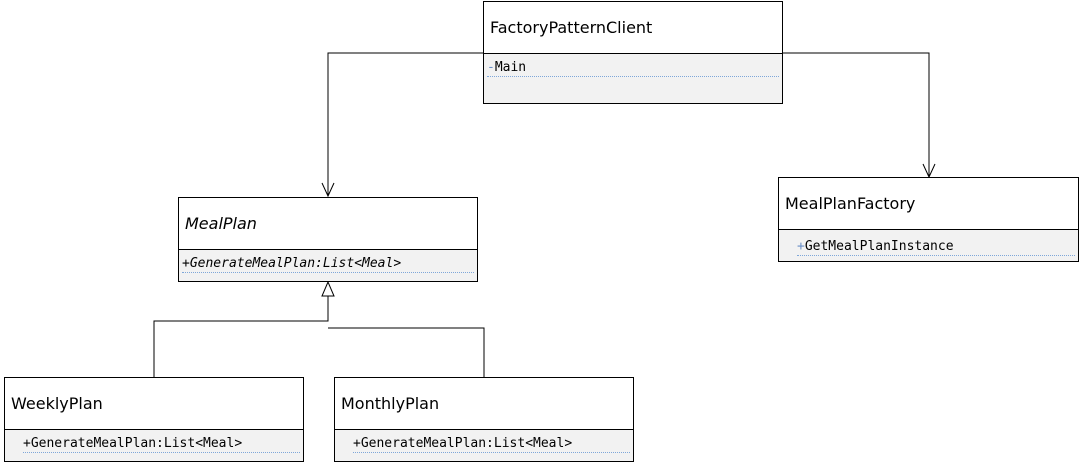 The width and height of the screenshot is (1080, 465). What do you see at coordinates (328, 288) in the screenshot?
I see `generalization-hollow-triangle` at bounding box center [328, 288].